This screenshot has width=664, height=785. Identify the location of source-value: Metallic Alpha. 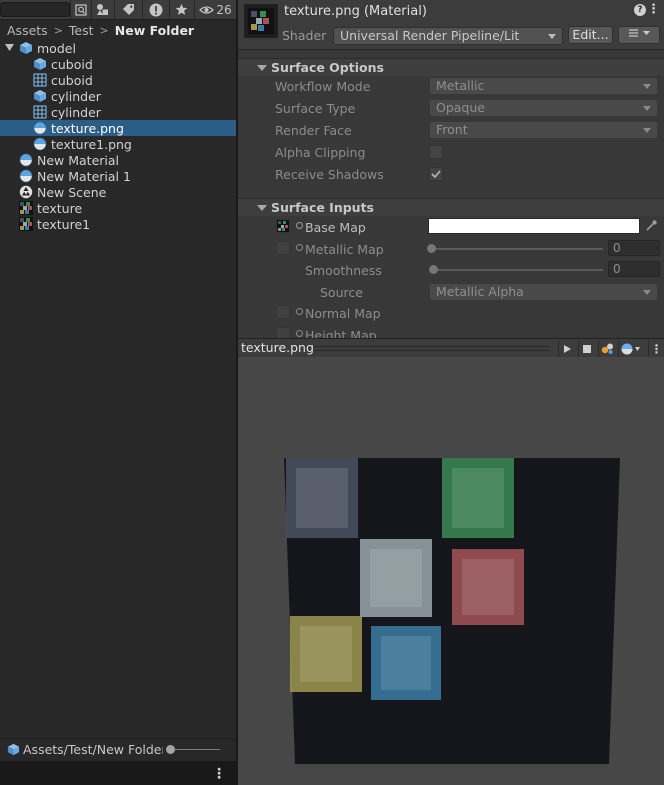
(480, 291).